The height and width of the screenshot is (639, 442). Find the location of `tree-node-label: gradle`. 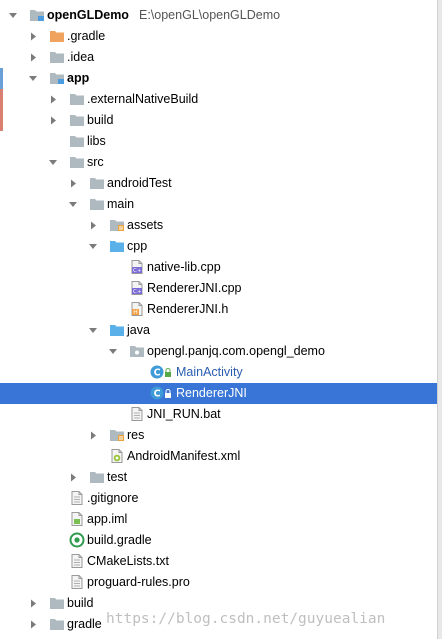

tree-node-label: gradle is located at coordinates (84, 624).